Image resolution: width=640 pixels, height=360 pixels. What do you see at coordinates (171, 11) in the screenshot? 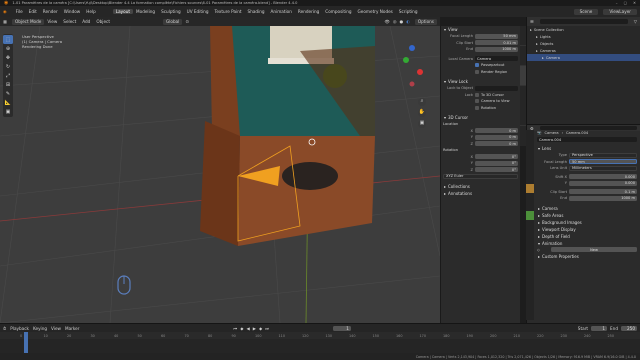
I see `tab-sculpting: Sculpting` at bounding box center [171, 11].